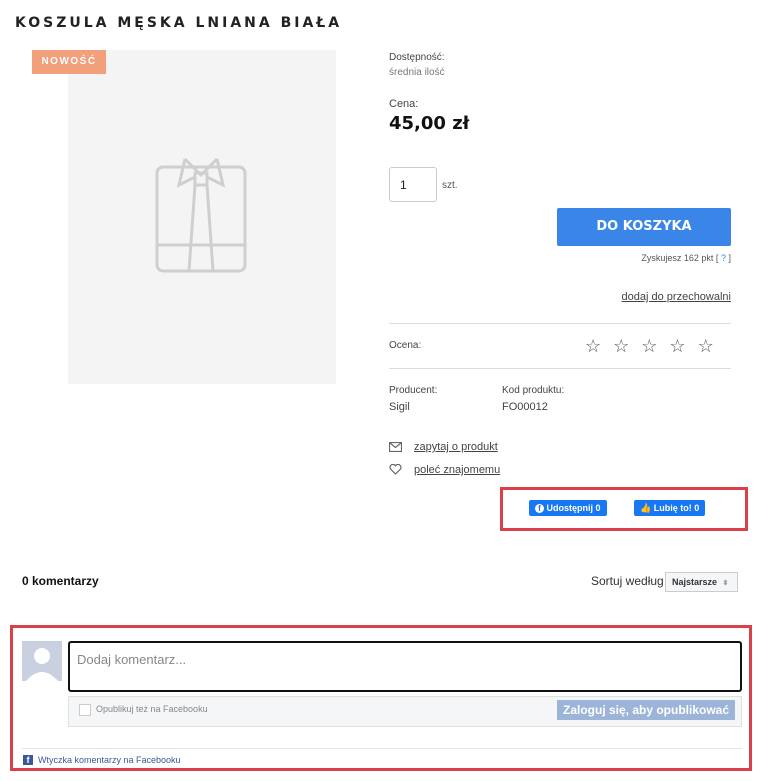 The width and height of the screenshot is (768, 781). I want to click on heart-icon, so click(395, 470).